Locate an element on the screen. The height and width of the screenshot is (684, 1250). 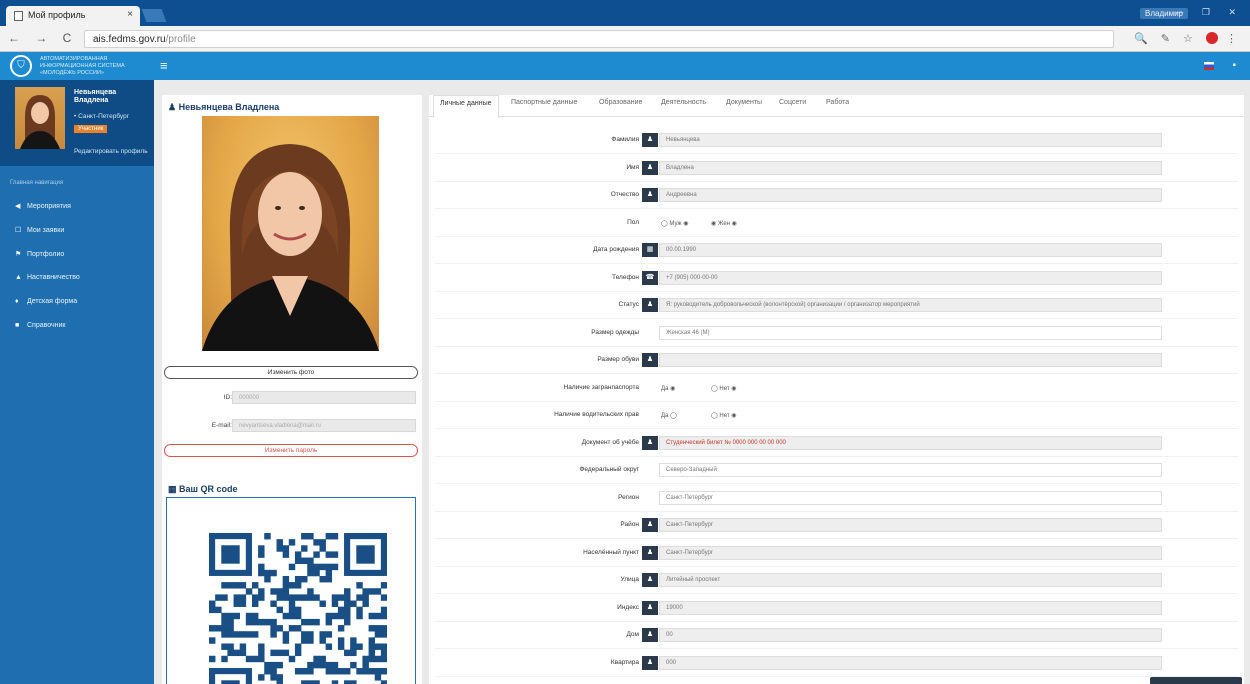
book-icon: ■ is located at coordinates (17, 325).